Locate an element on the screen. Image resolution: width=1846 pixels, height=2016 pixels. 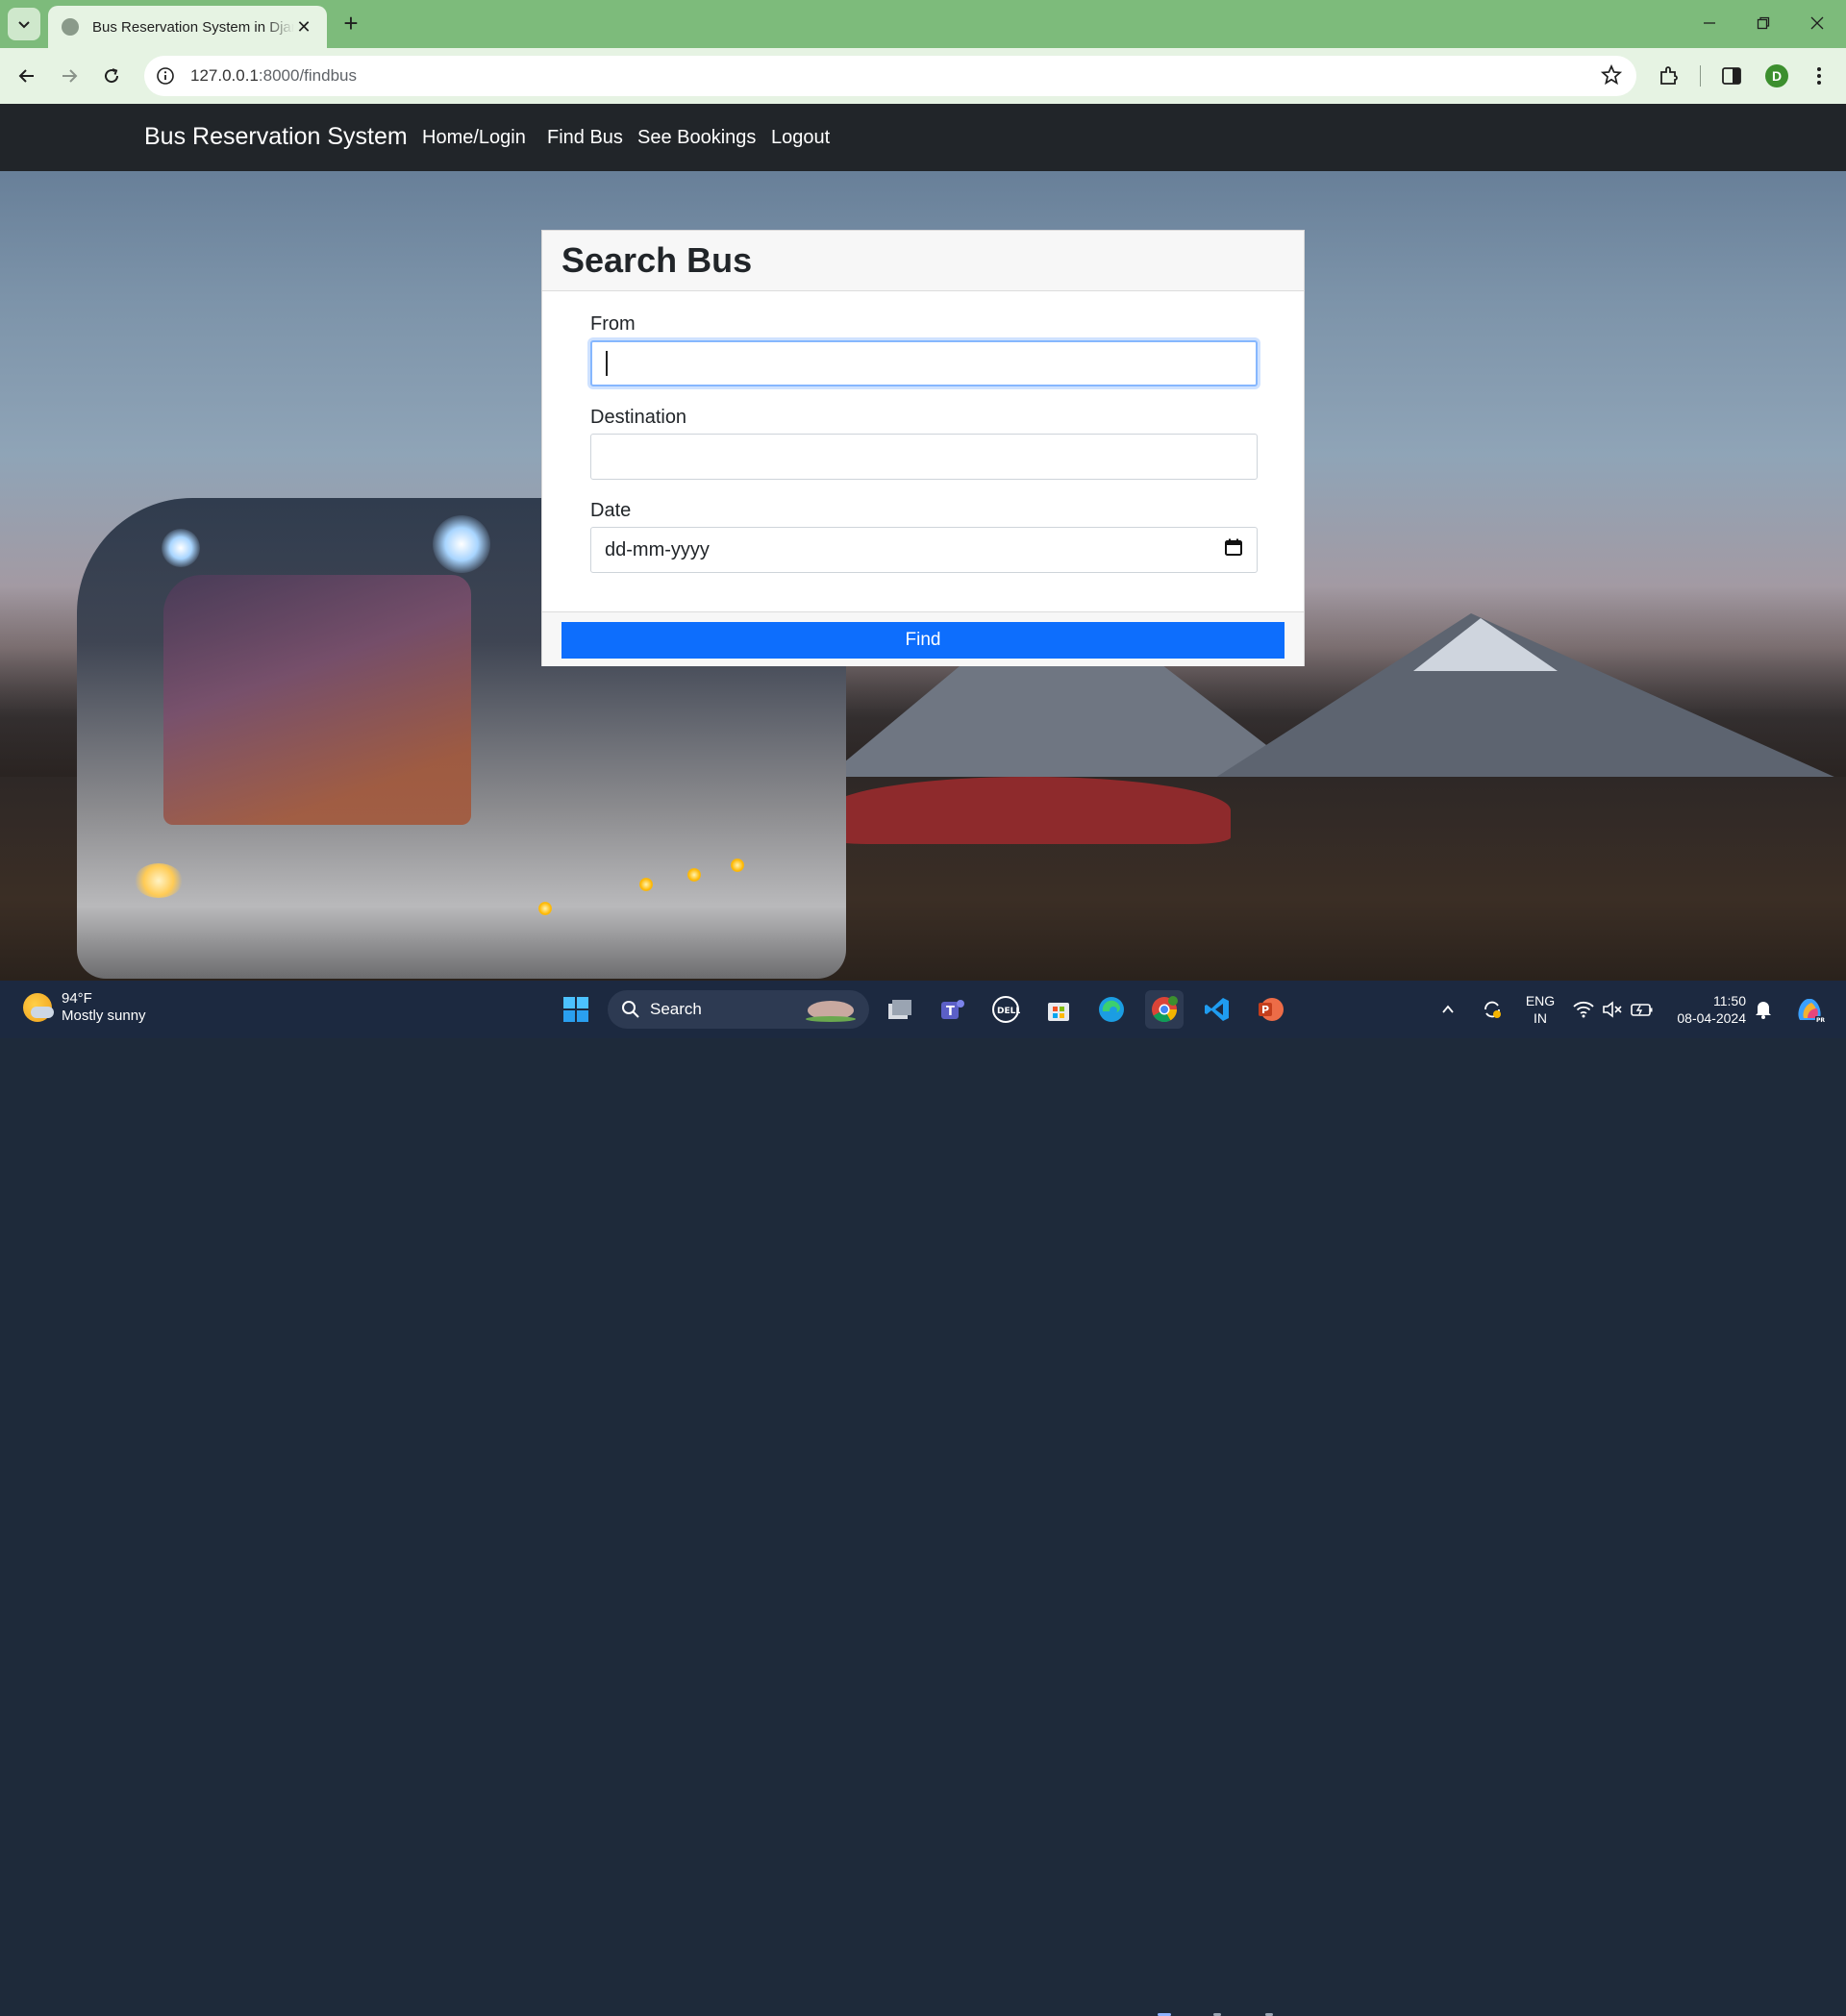
profile-button: D is located at coordinates (1776, 76).